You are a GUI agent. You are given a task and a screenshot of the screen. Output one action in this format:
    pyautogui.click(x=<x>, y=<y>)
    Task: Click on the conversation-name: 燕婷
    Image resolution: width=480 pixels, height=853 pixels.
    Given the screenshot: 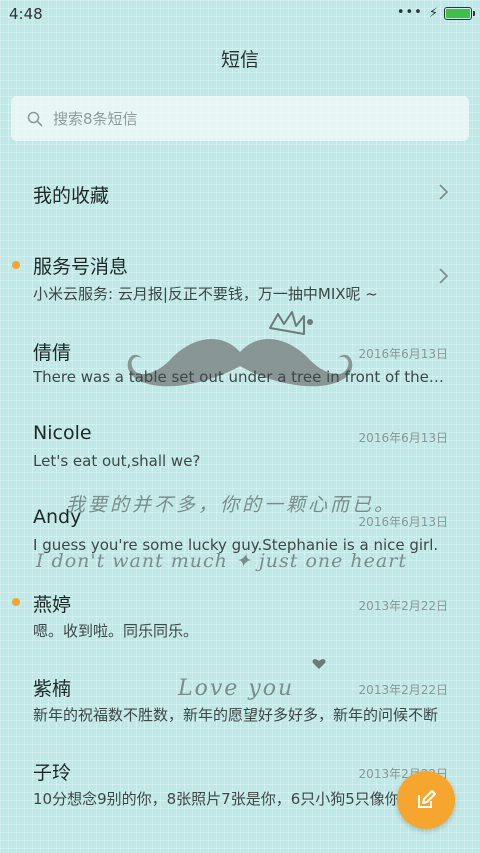 What is the action you would take?
    pyautogui.click(x=52, y=605)
    